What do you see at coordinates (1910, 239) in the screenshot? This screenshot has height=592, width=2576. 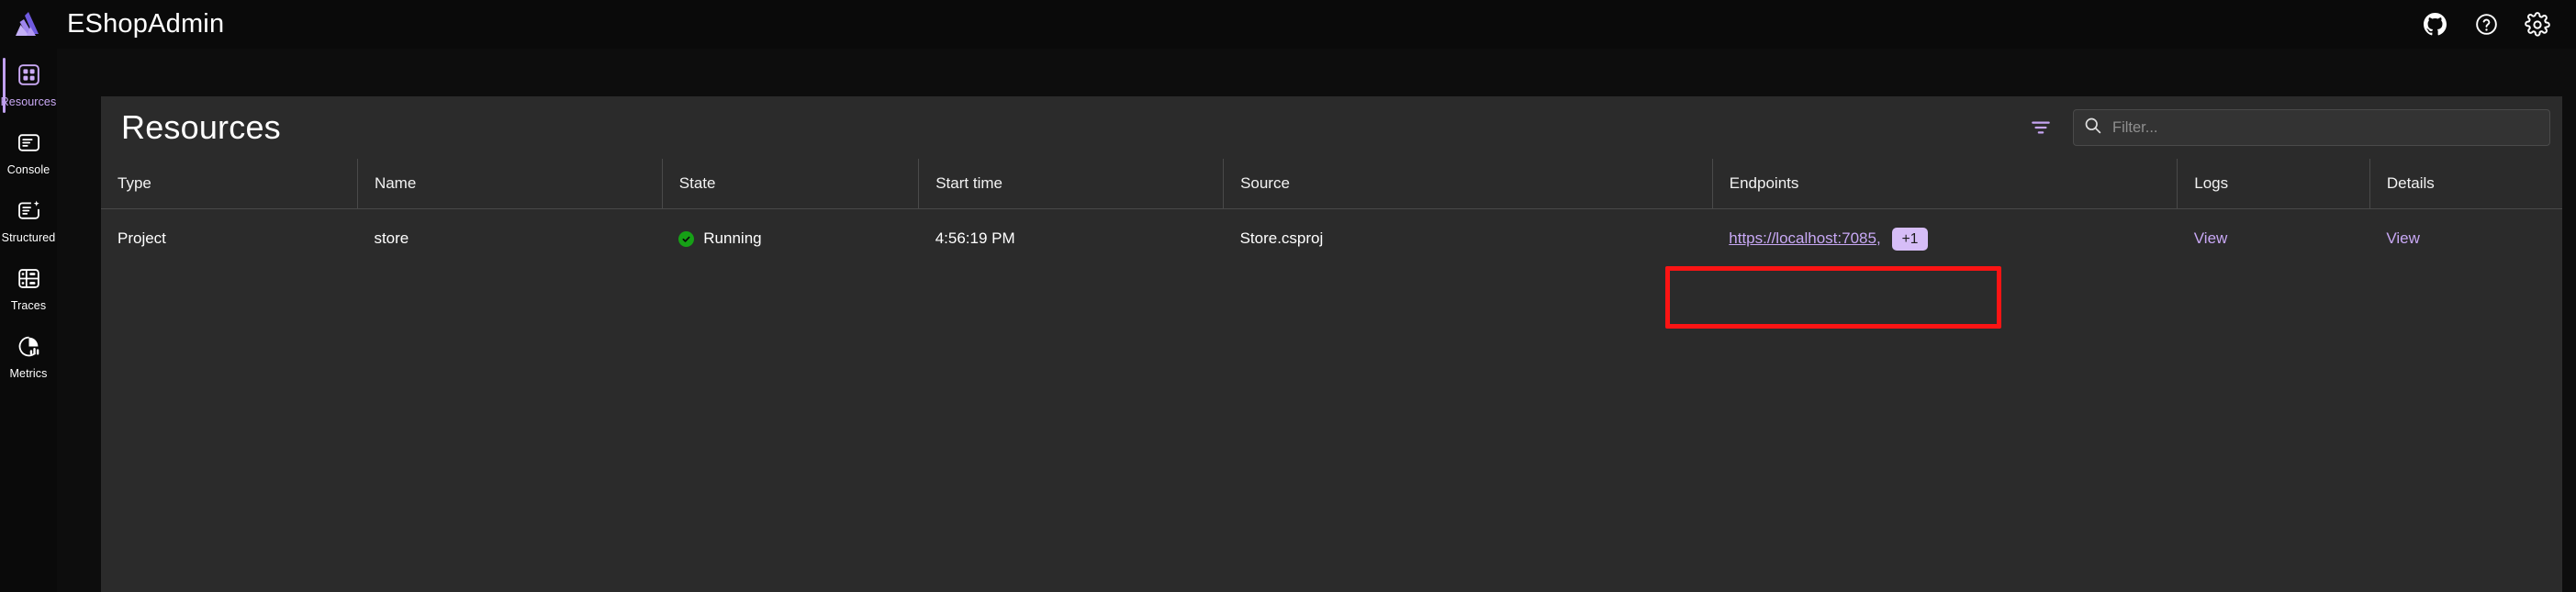 I see `endpoint-more-badge: +1` at bounding box center [1910, 239].